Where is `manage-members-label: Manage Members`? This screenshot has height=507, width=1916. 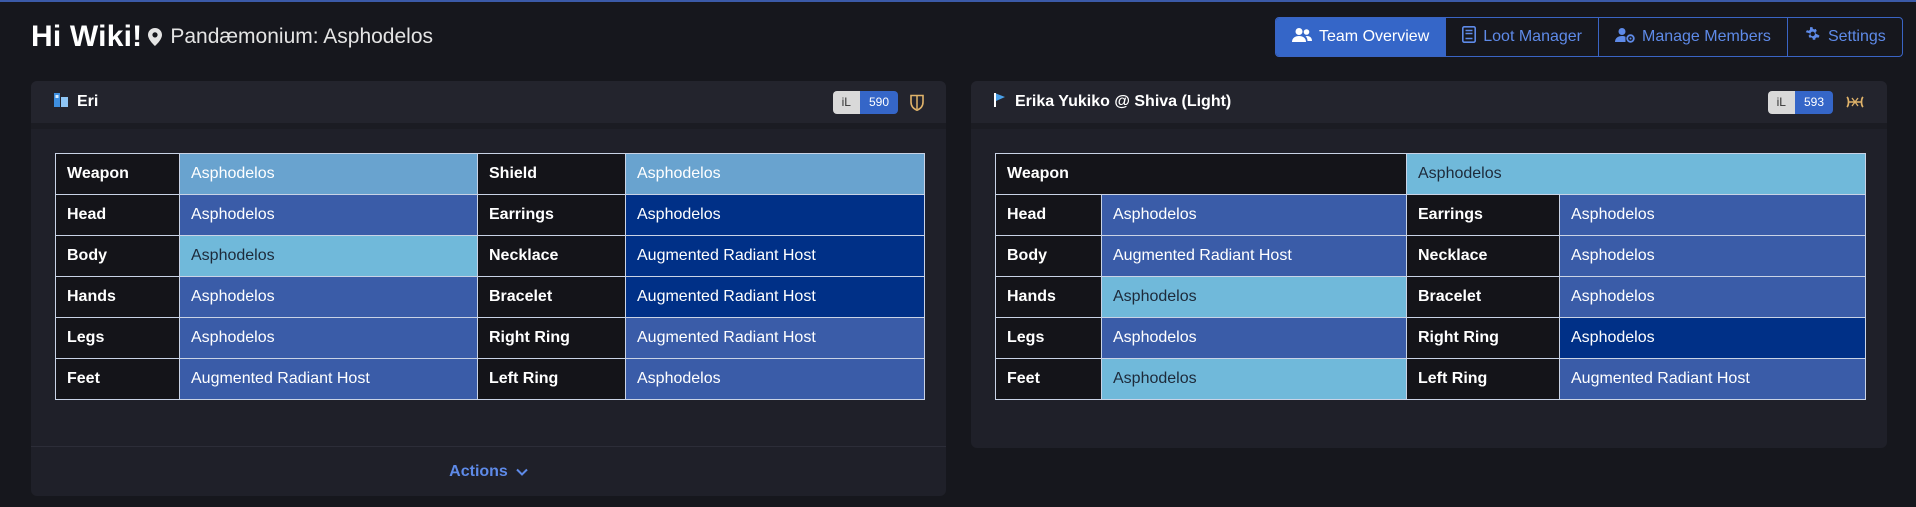
manage-members-label: Manage Members is located at coordinates (1706, 36).